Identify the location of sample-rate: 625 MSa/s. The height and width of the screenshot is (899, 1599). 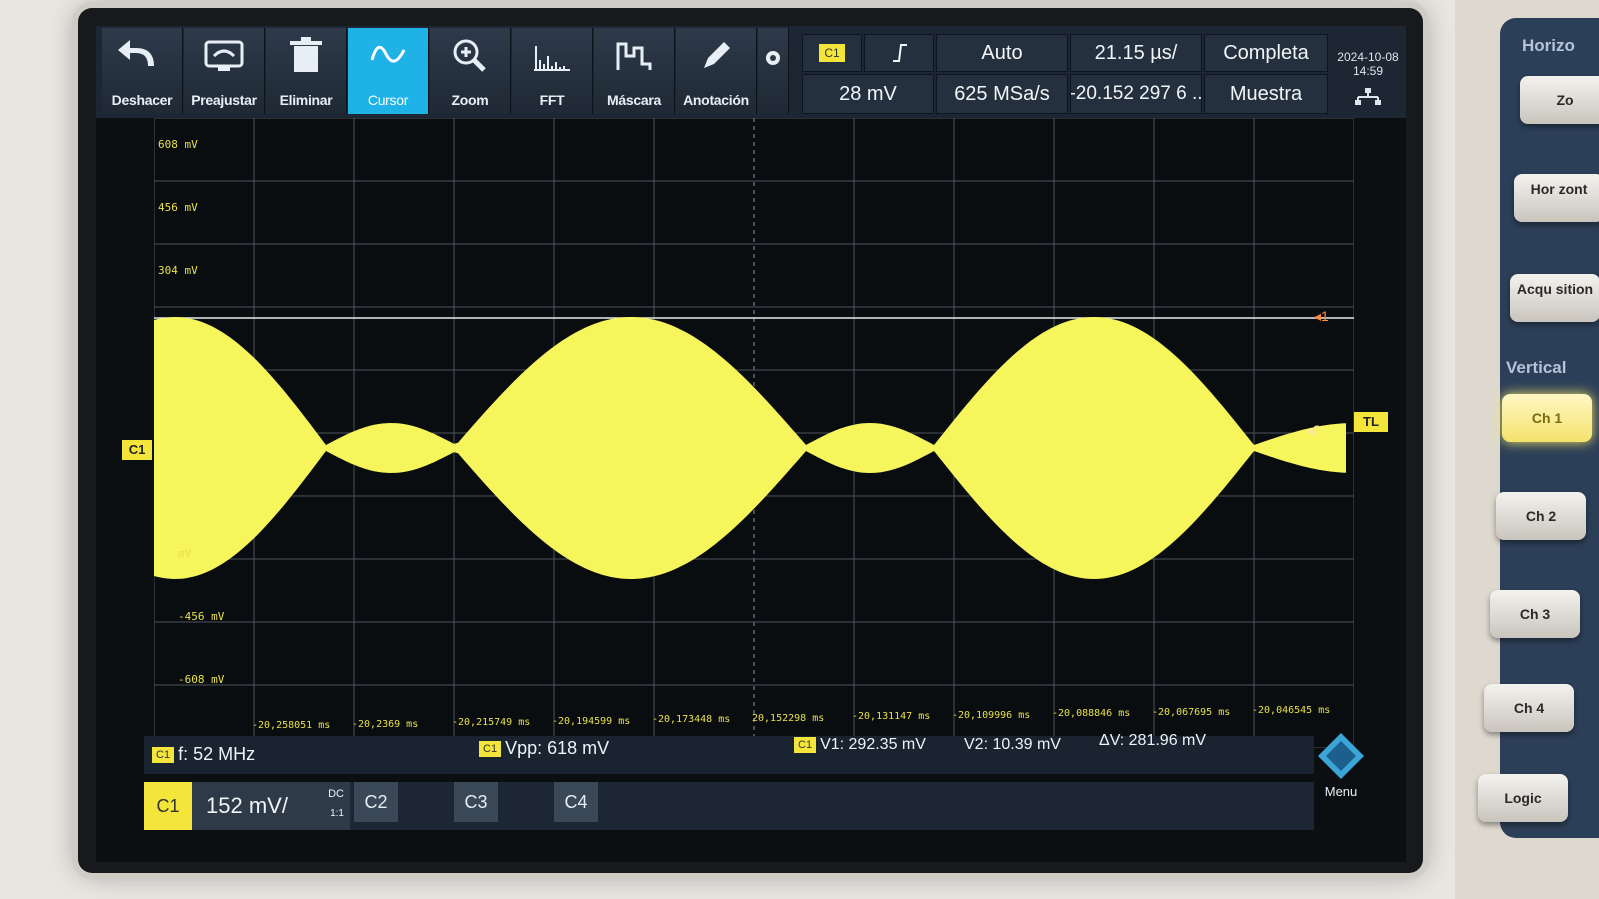
(1002, 94).